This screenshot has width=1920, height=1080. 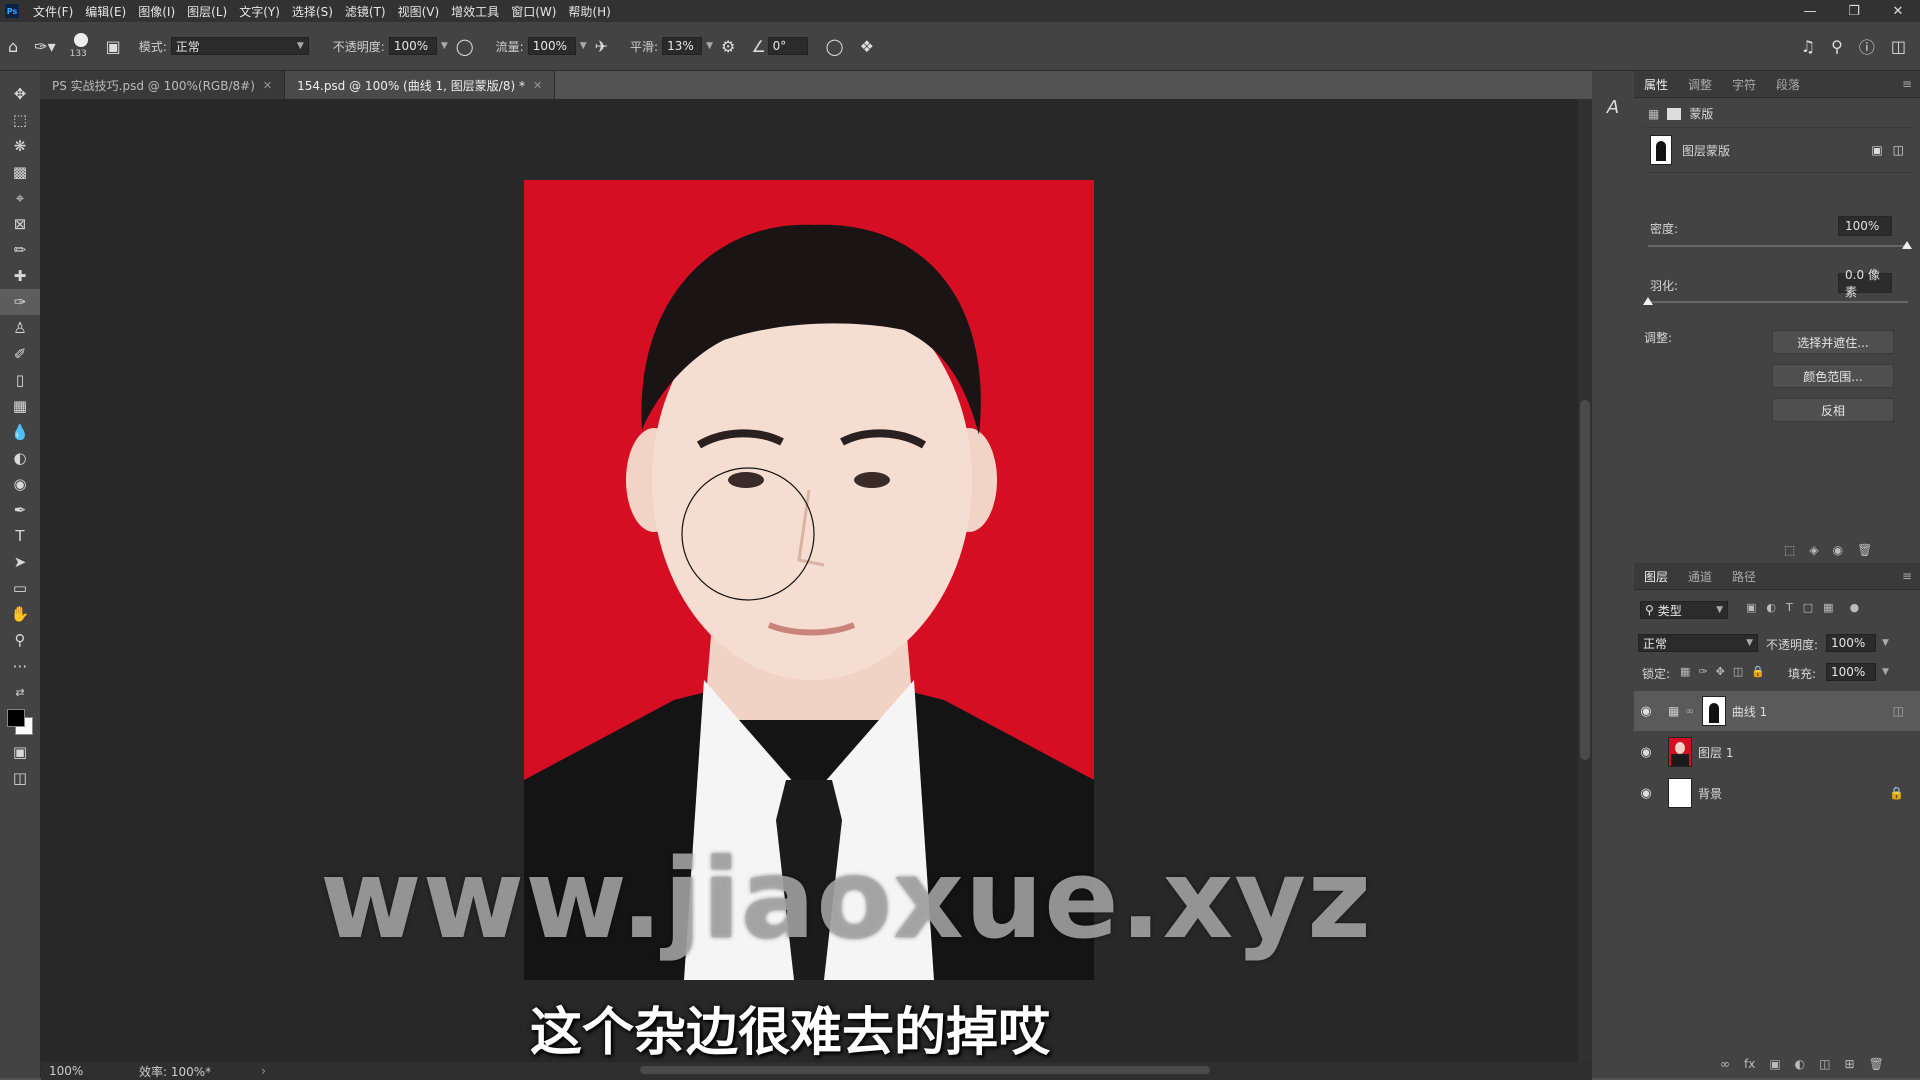 I want to click on stamp-tool-icon: ♙, so click(x=20, y=328).